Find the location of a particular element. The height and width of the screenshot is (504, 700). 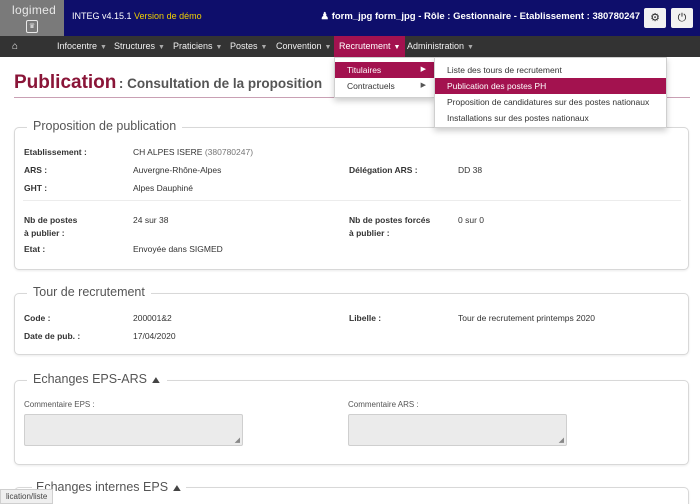

menu-item-label: Titulaires is located at coordinates (364, 70).